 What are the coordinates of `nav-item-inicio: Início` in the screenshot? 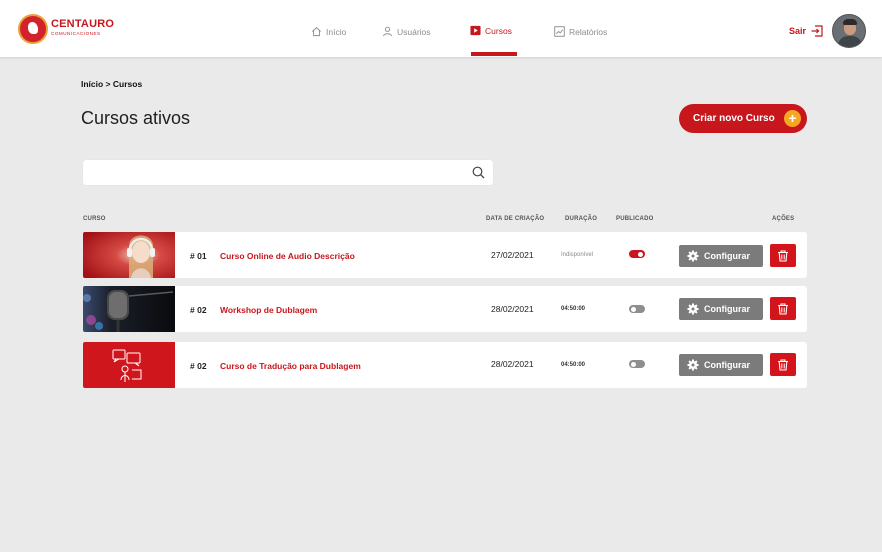 It's located at (328, 31).